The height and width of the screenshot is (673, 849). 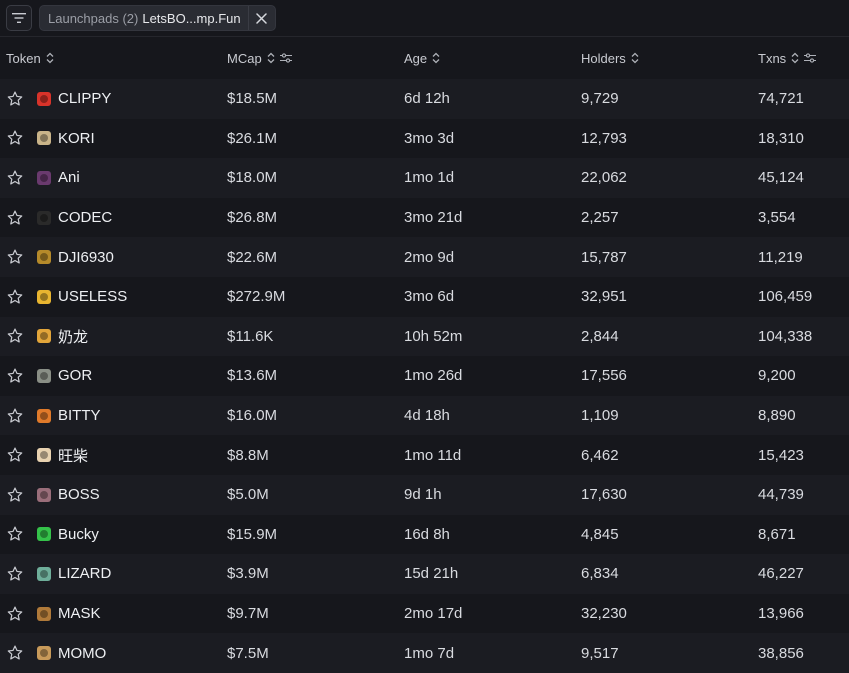 I want to click on token-symbol: MOMO, so click(x=82, y=653).